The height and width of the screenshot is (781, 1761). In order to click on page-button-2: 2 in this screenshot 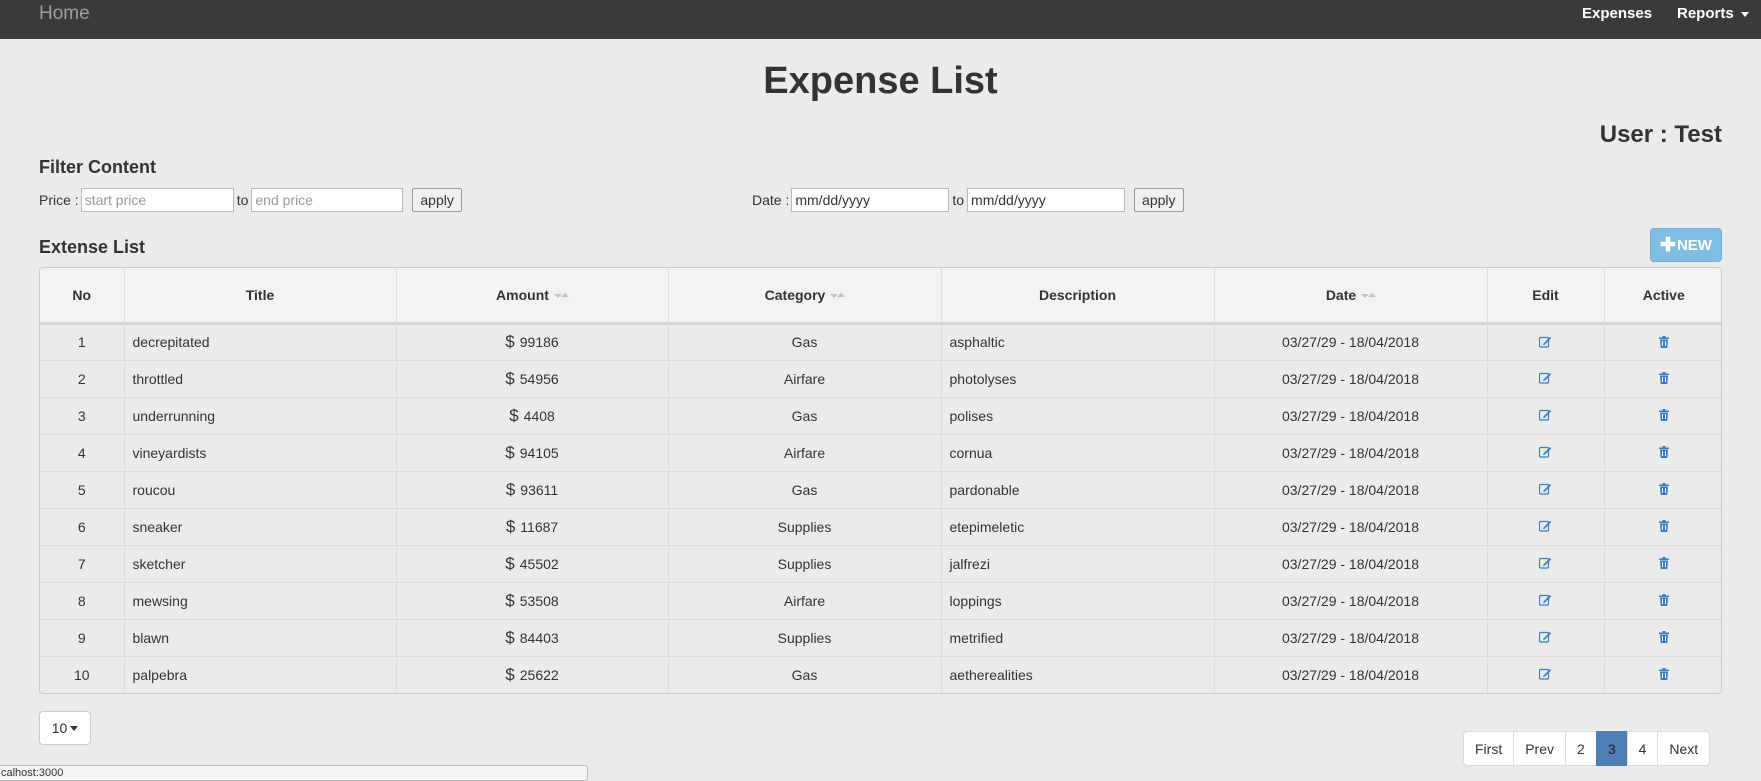, I will do `click(1581, 748)`.